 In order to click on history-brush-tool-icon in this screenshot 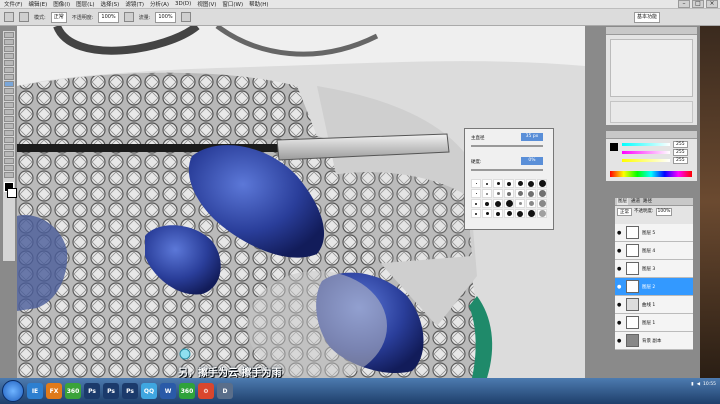, I will do `click(9, 98)`.